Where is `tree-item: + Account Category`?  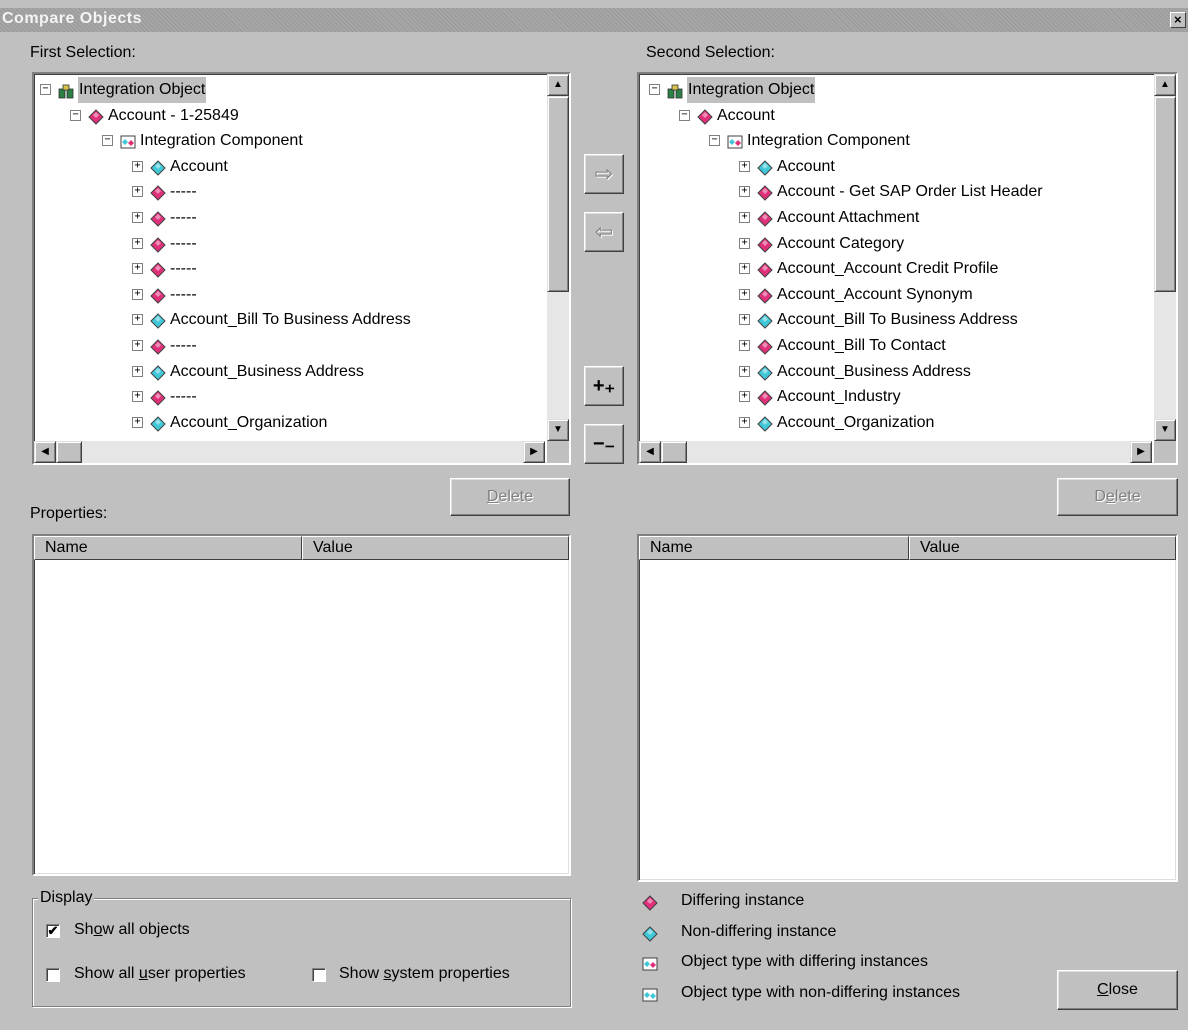
tree-item: + Account Category is located at coordinates (895, 244).